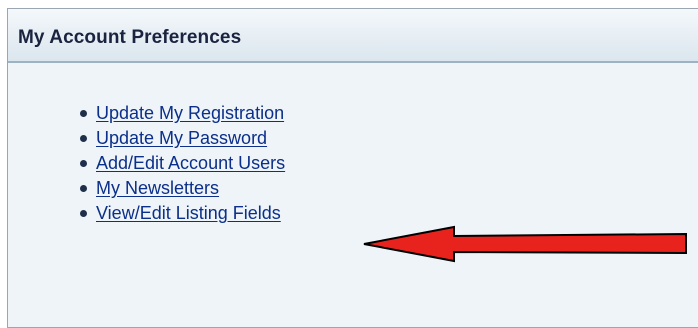  Describe the element at coordinates (188, 213) in the screenshot. I see `view-edit-listing-fields-link: View/Edit Listing Fields` at that location.